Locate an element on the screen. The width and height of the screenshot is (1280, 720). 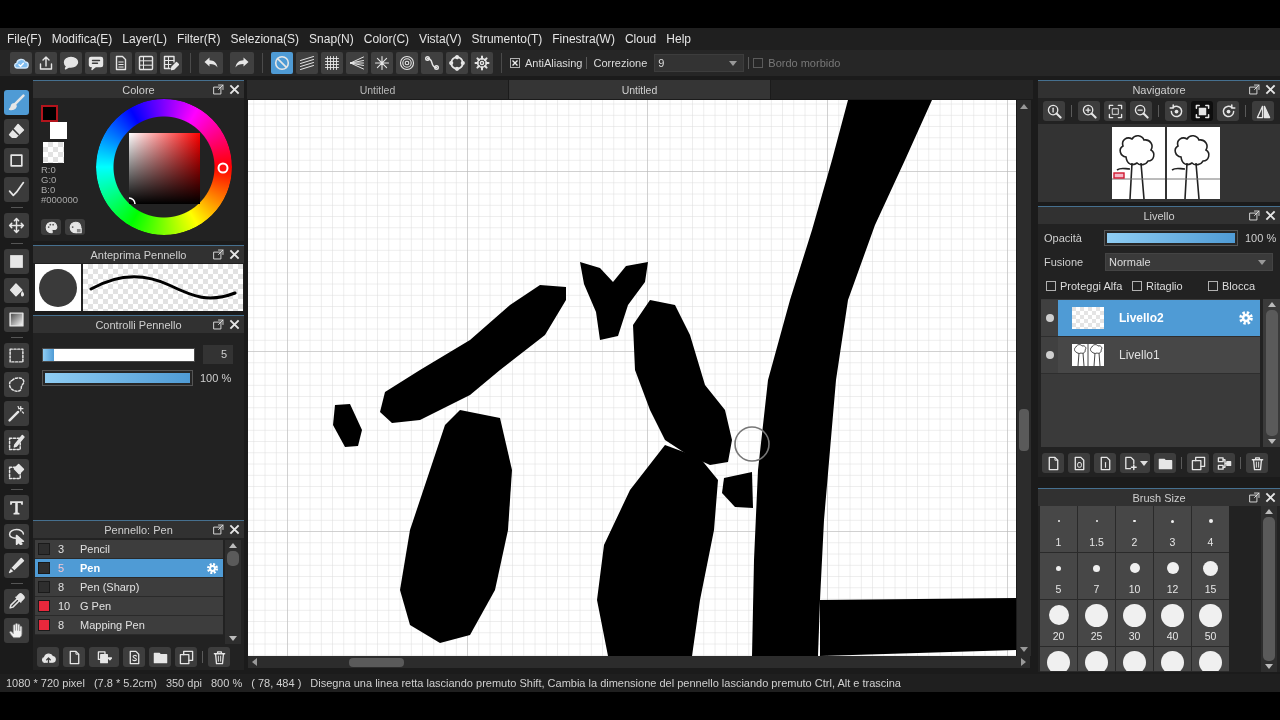
menu-item: Vista(V) is located at coordinates (440, 39).